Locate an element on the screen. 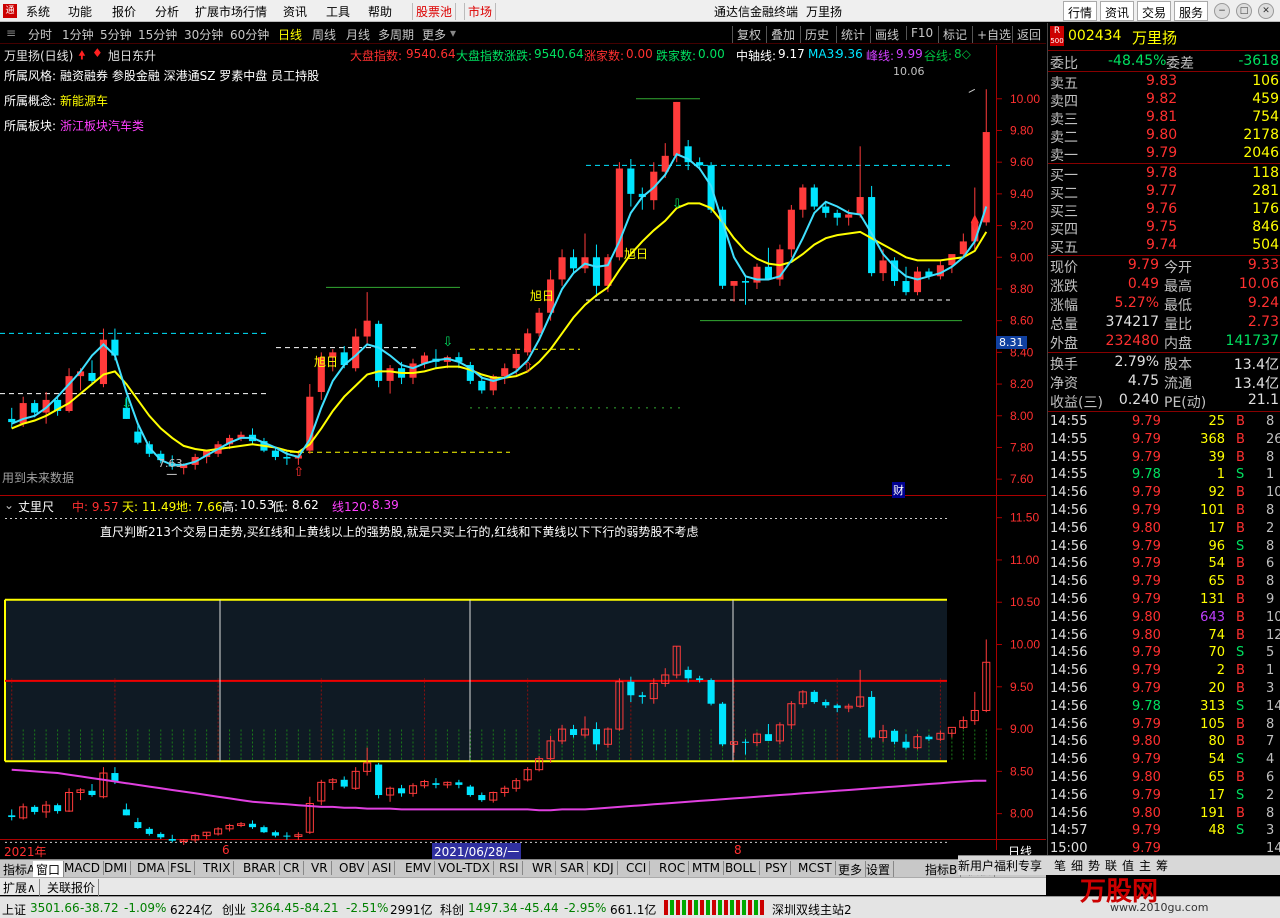  sub-candle-body is located at coordinates (631, 688).